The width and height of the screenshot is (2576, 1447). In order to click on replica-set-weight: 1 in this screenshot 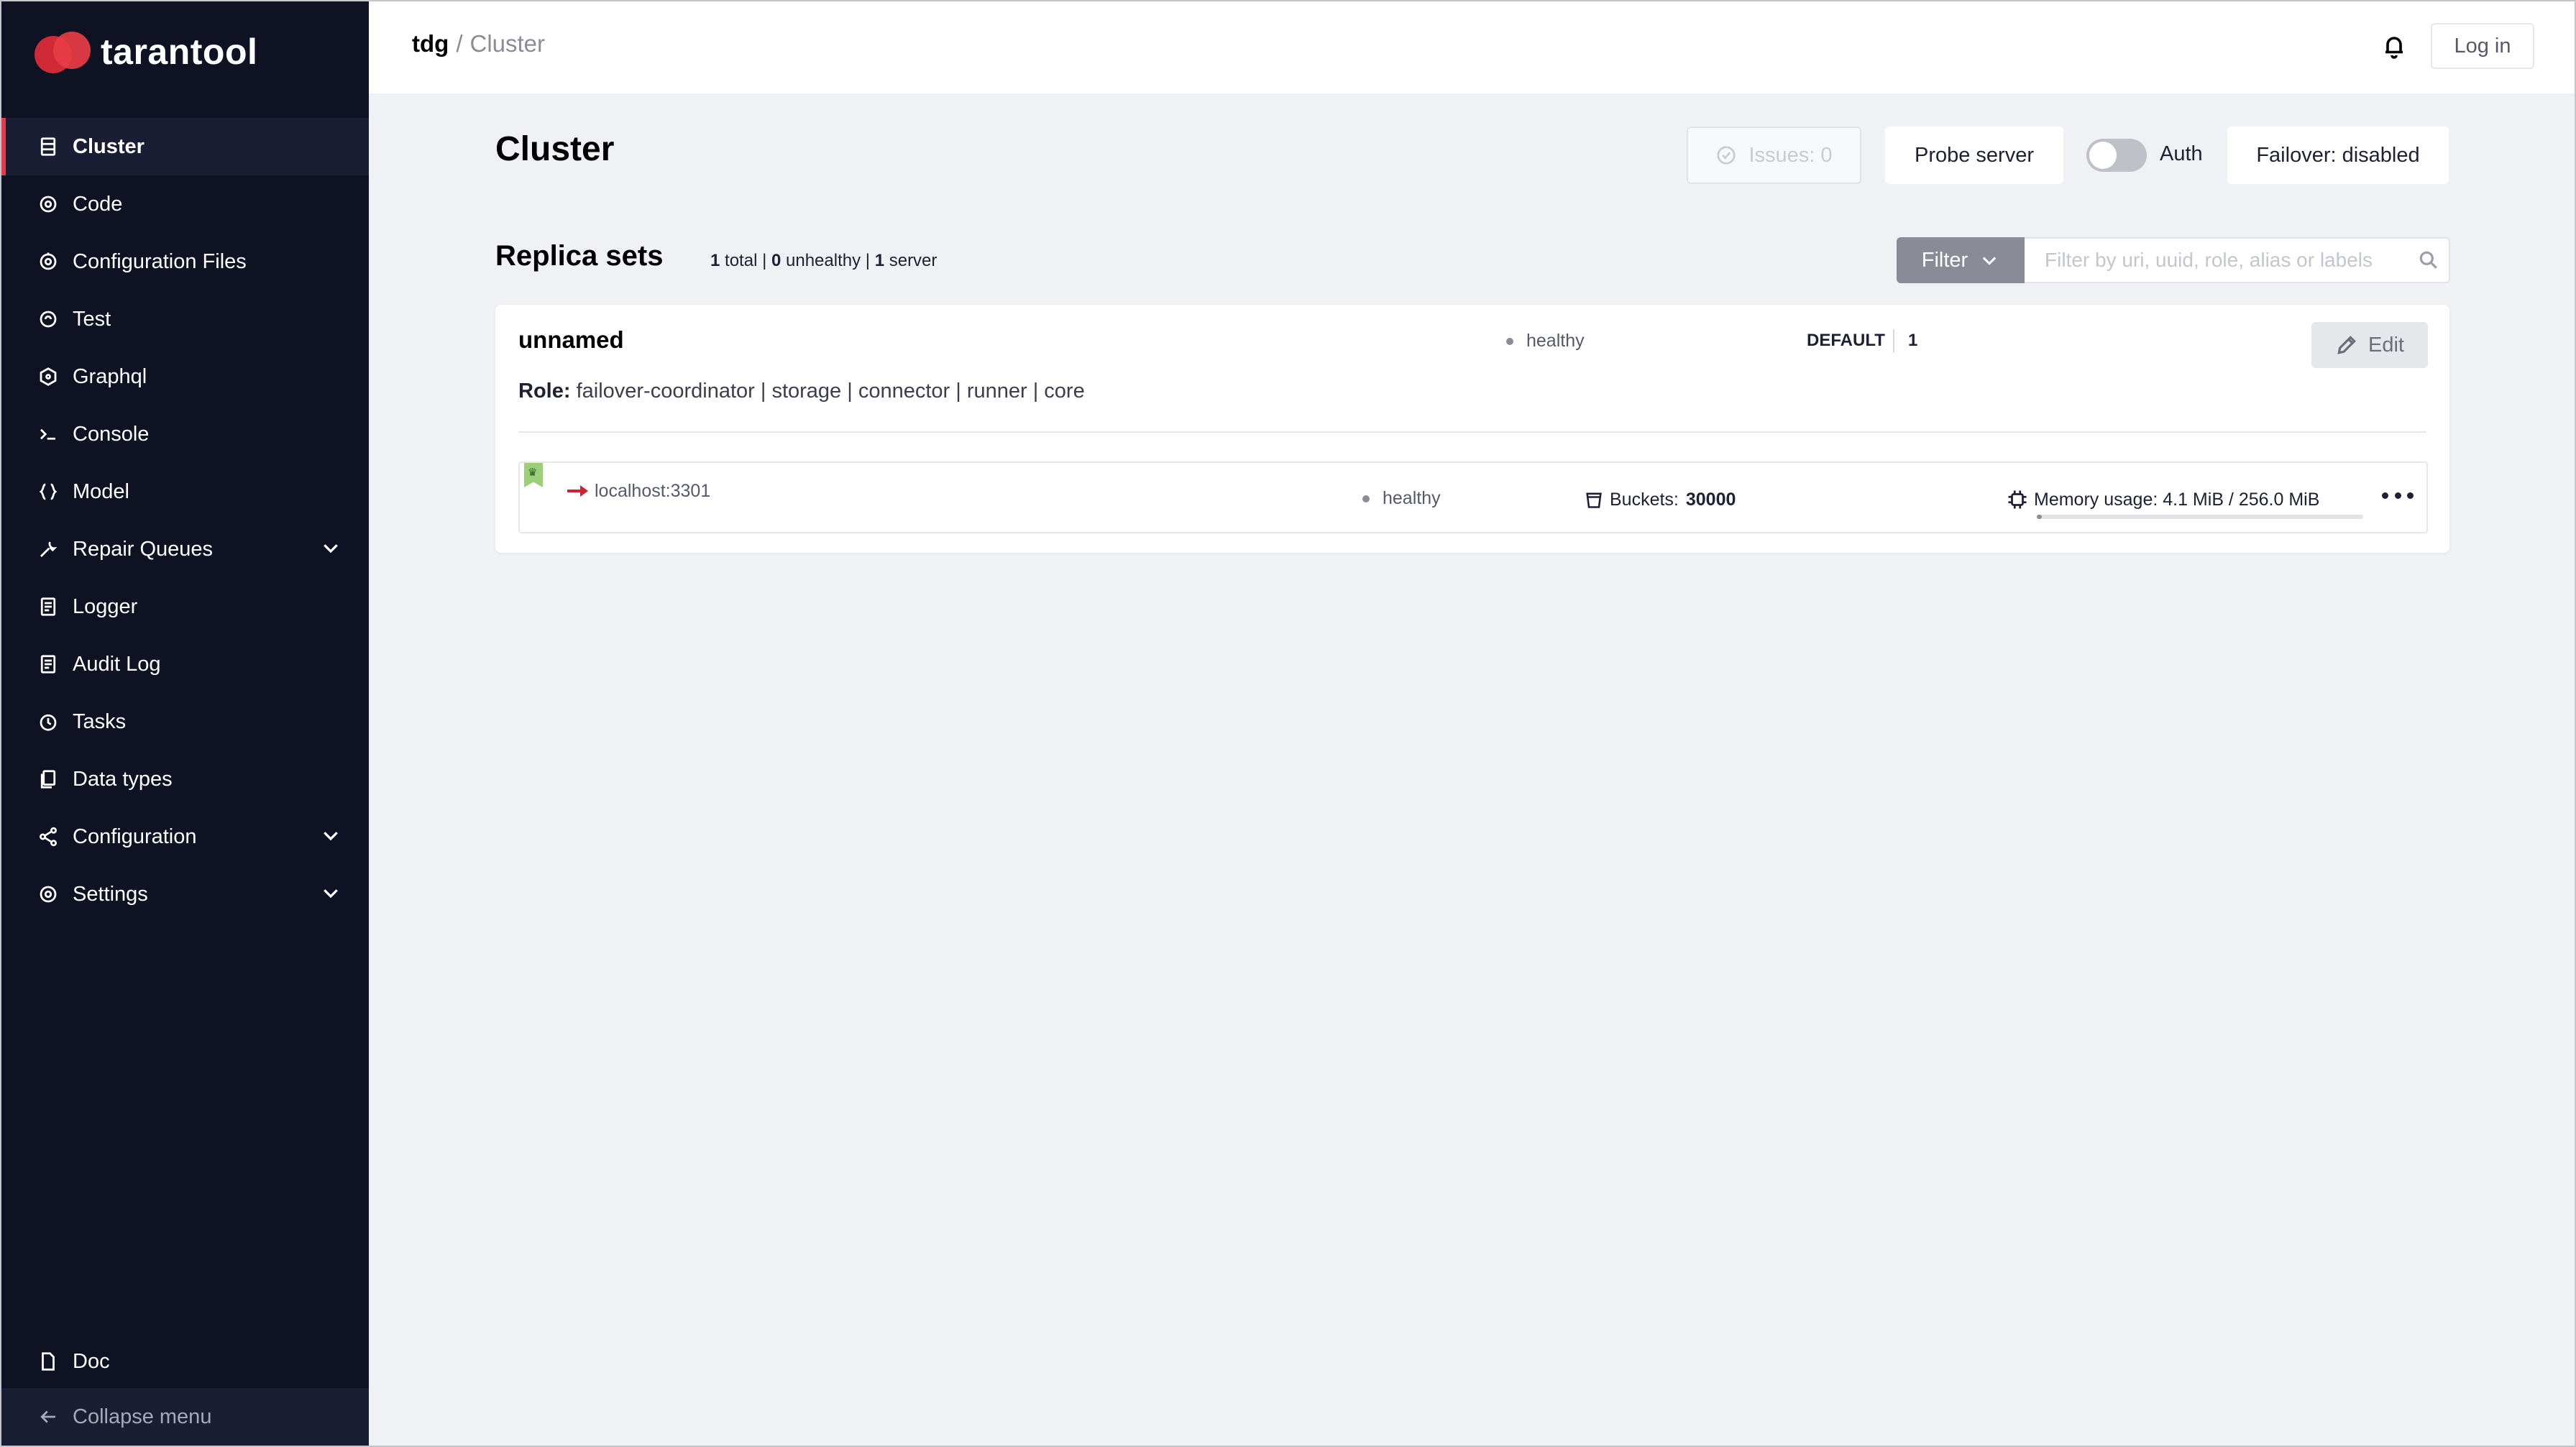, I will do `click(1913, 340)`.